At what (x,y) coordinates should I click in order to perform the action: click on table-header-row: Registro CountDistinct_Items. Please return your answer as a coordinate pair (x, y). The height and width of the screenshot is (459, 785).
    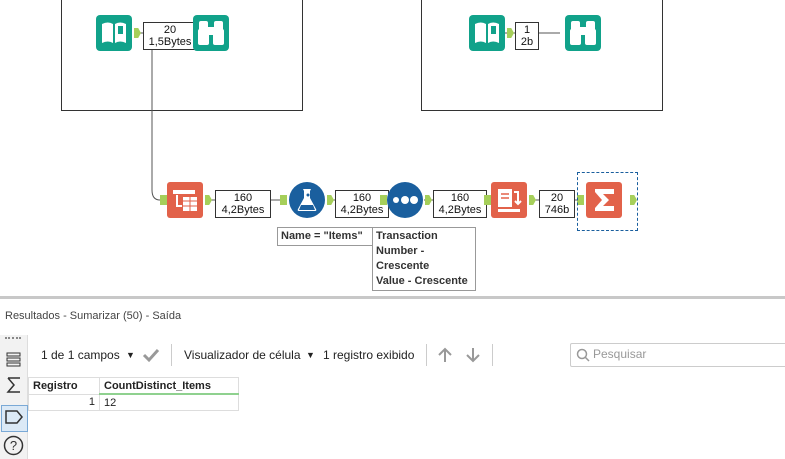
    Looking at the image, I should click on (133, 386).